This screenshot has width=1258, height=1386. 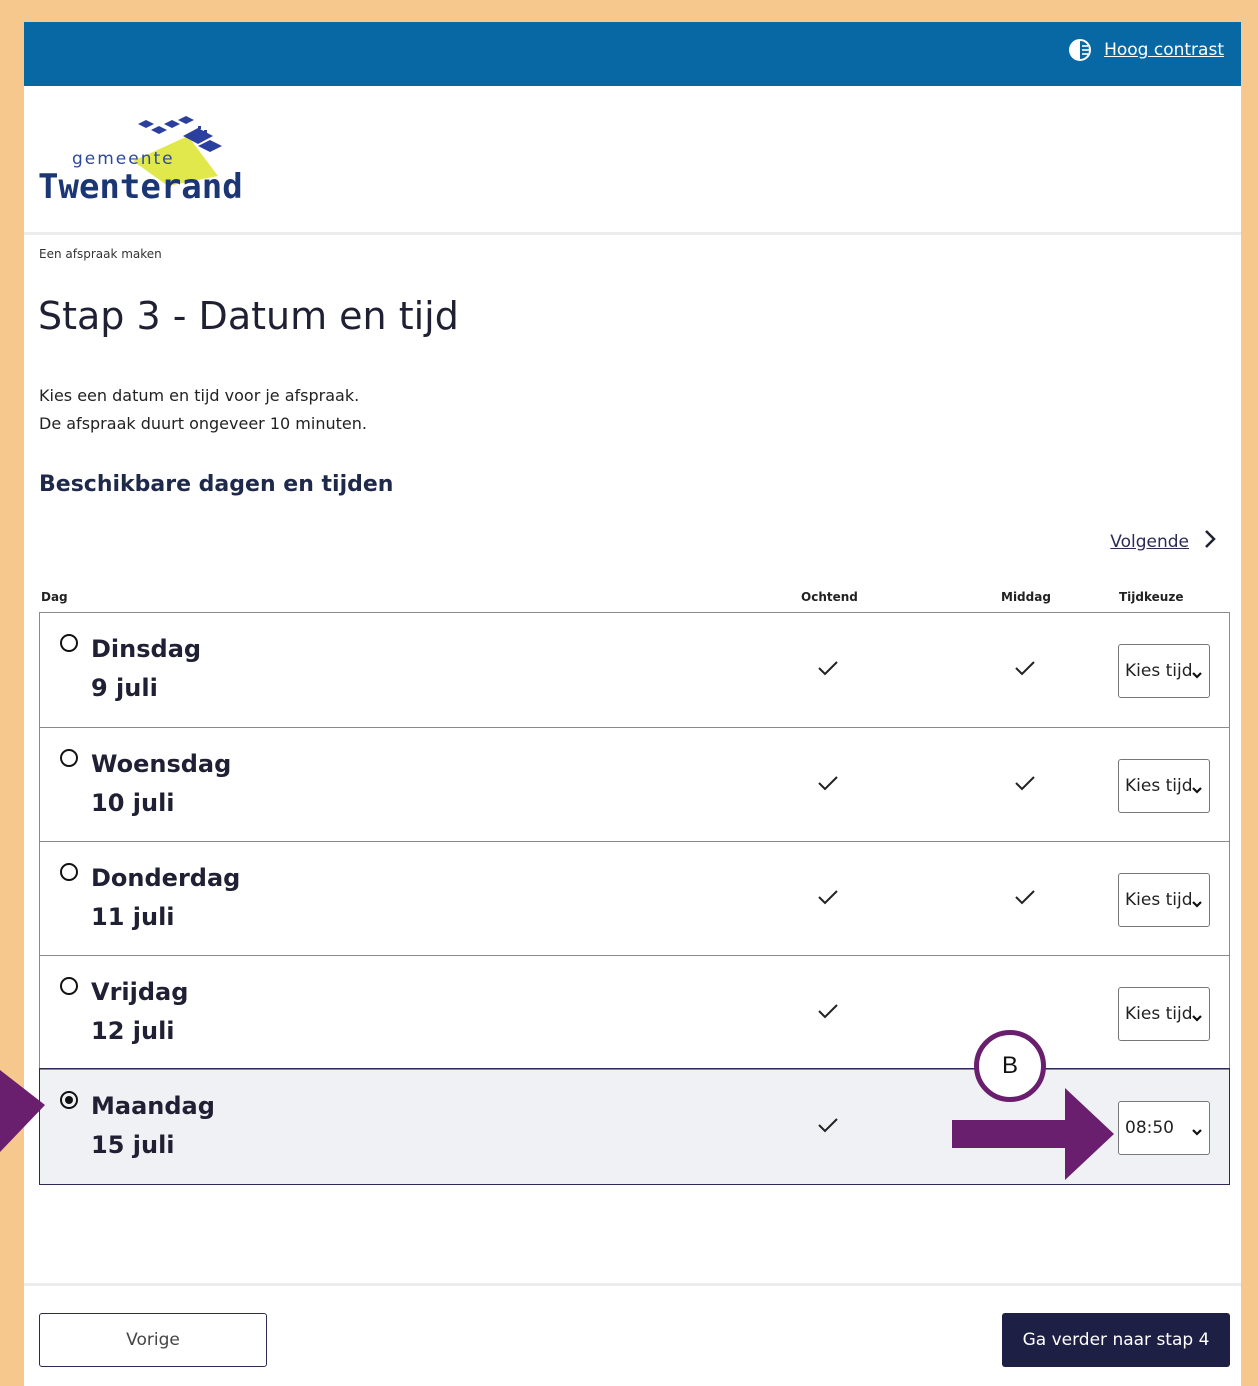 I want to click on day-name: Maandag, so click(x=153, y=1106).